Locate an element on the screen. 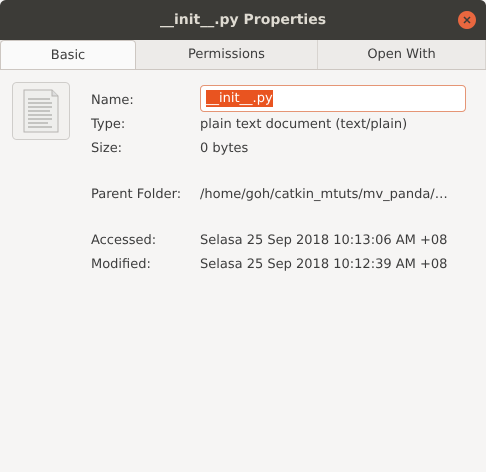  tab: Permissions is located at coordinates (227, 54).